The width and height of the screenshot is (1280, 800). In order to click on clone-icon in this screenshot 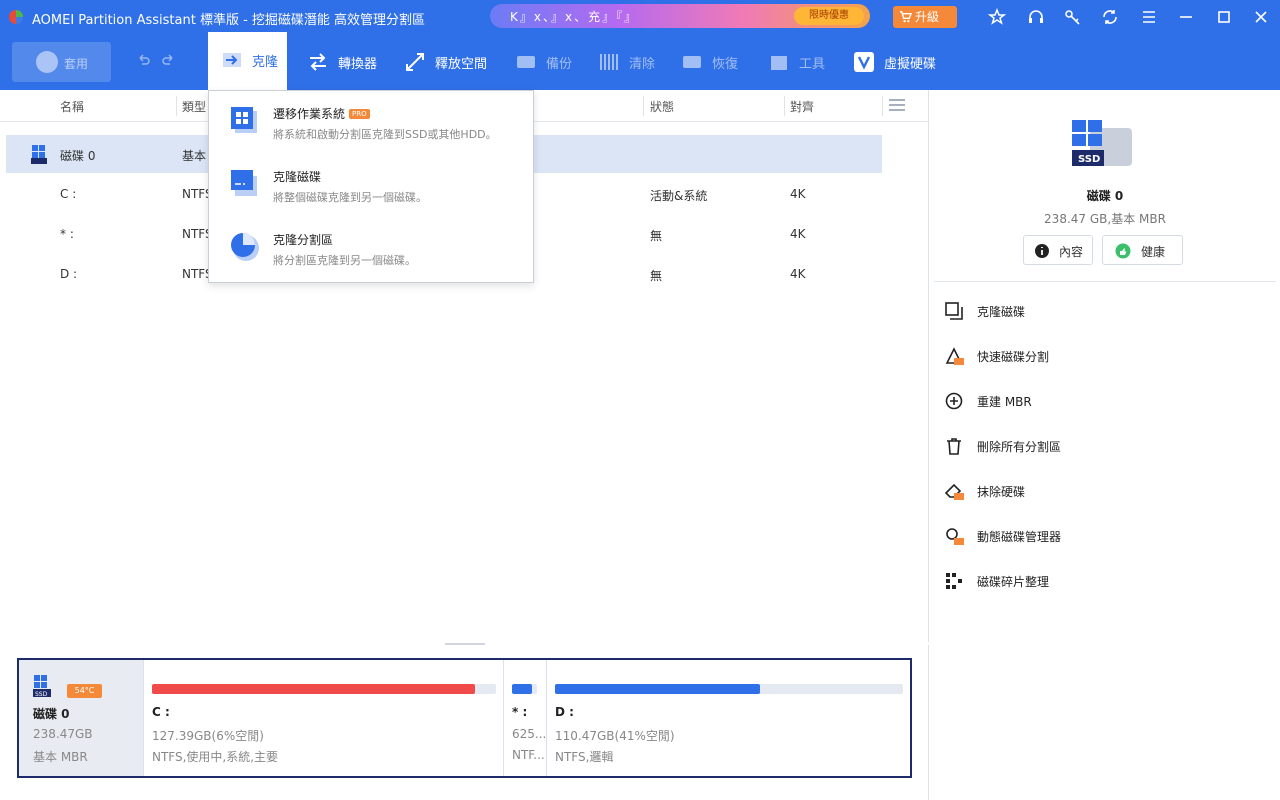, I will do `click(232, 60)`.